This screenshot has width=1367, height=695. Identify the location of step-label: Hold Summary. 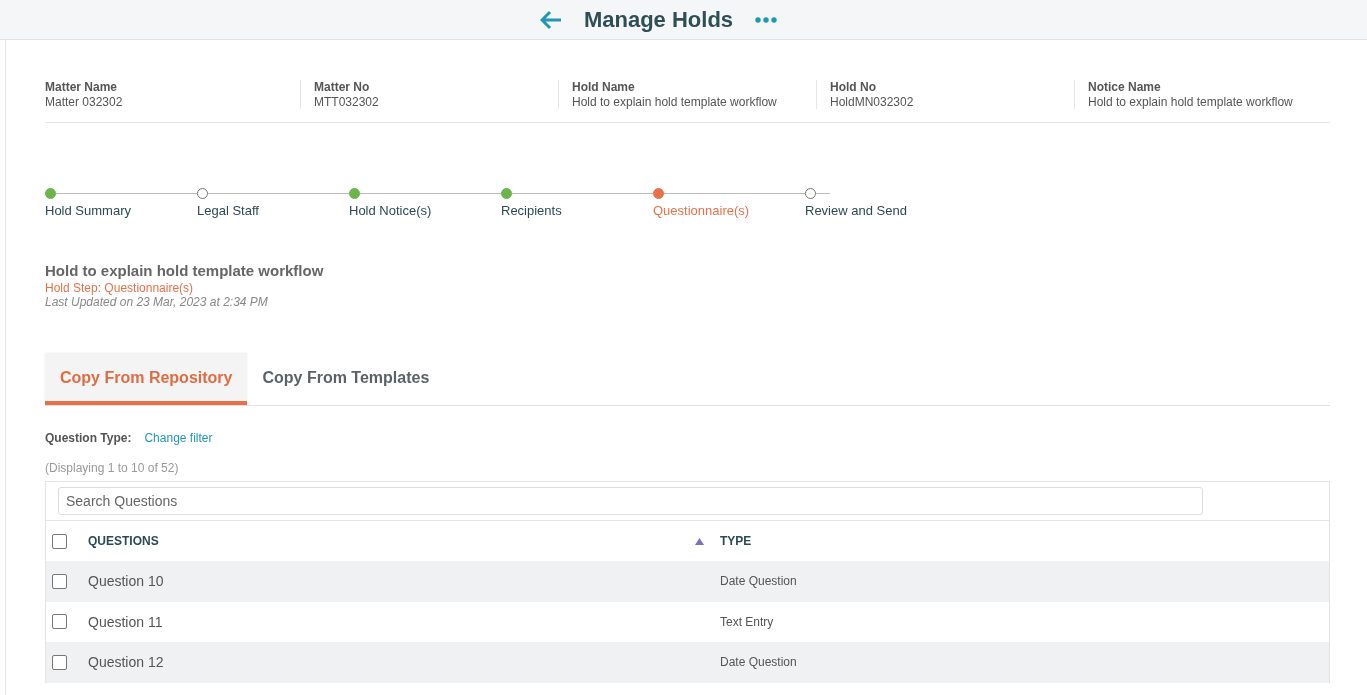
(121, 210).